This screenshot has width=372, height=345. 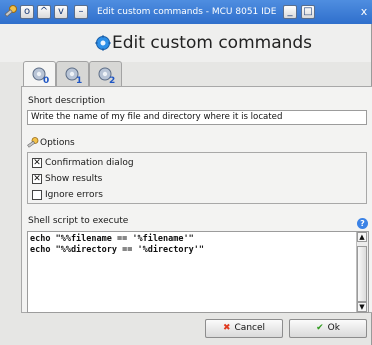 I want to click on script-line-2: echo "%%directory == '%directory'", so click(x=117, y=250).